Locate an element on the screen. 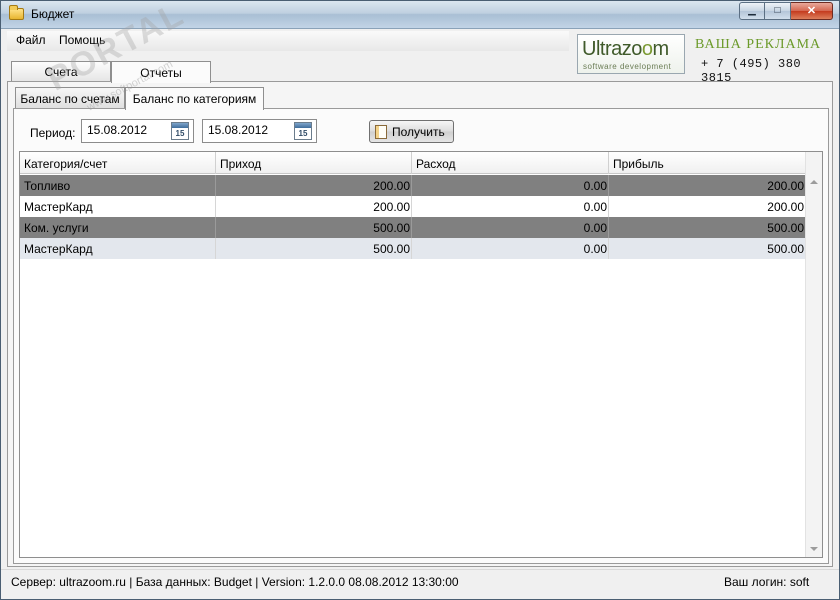  column-header-category: Категория/счет is located at coordinates (118, 163).